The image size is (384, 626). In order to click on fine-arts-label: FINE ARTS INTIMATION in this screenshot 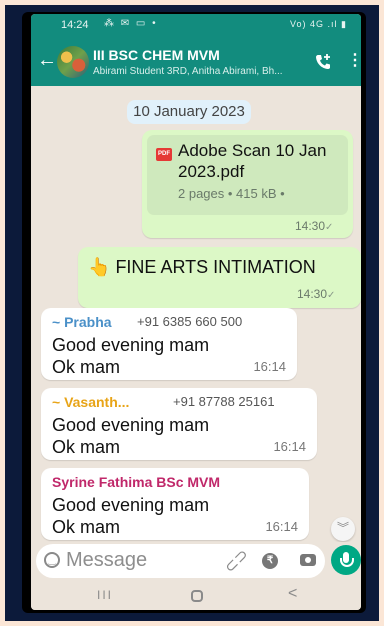, I will do `click(215, 267)`.